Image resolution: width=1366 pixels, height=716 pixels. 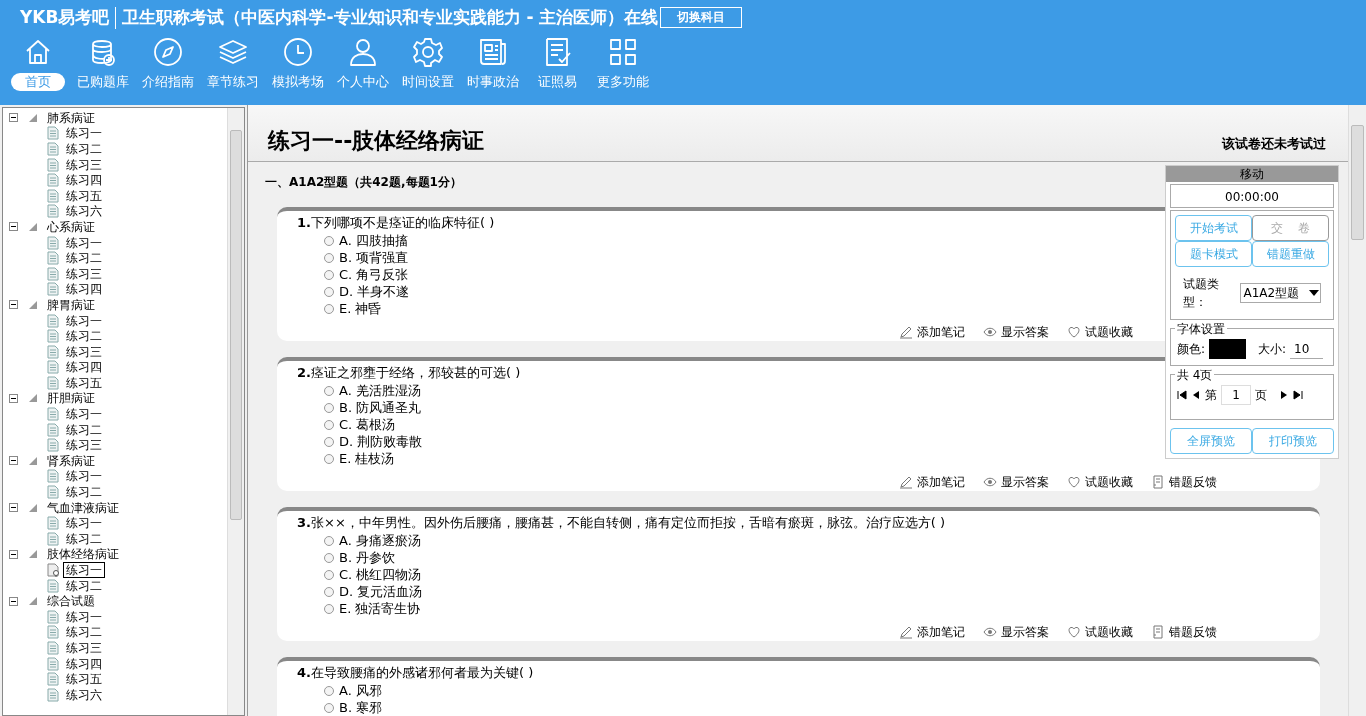 What do you see at coordinates (71, 398) in the screenshot?
I see `tree-category: 肝胆病证` at bounding box center [71, 398].